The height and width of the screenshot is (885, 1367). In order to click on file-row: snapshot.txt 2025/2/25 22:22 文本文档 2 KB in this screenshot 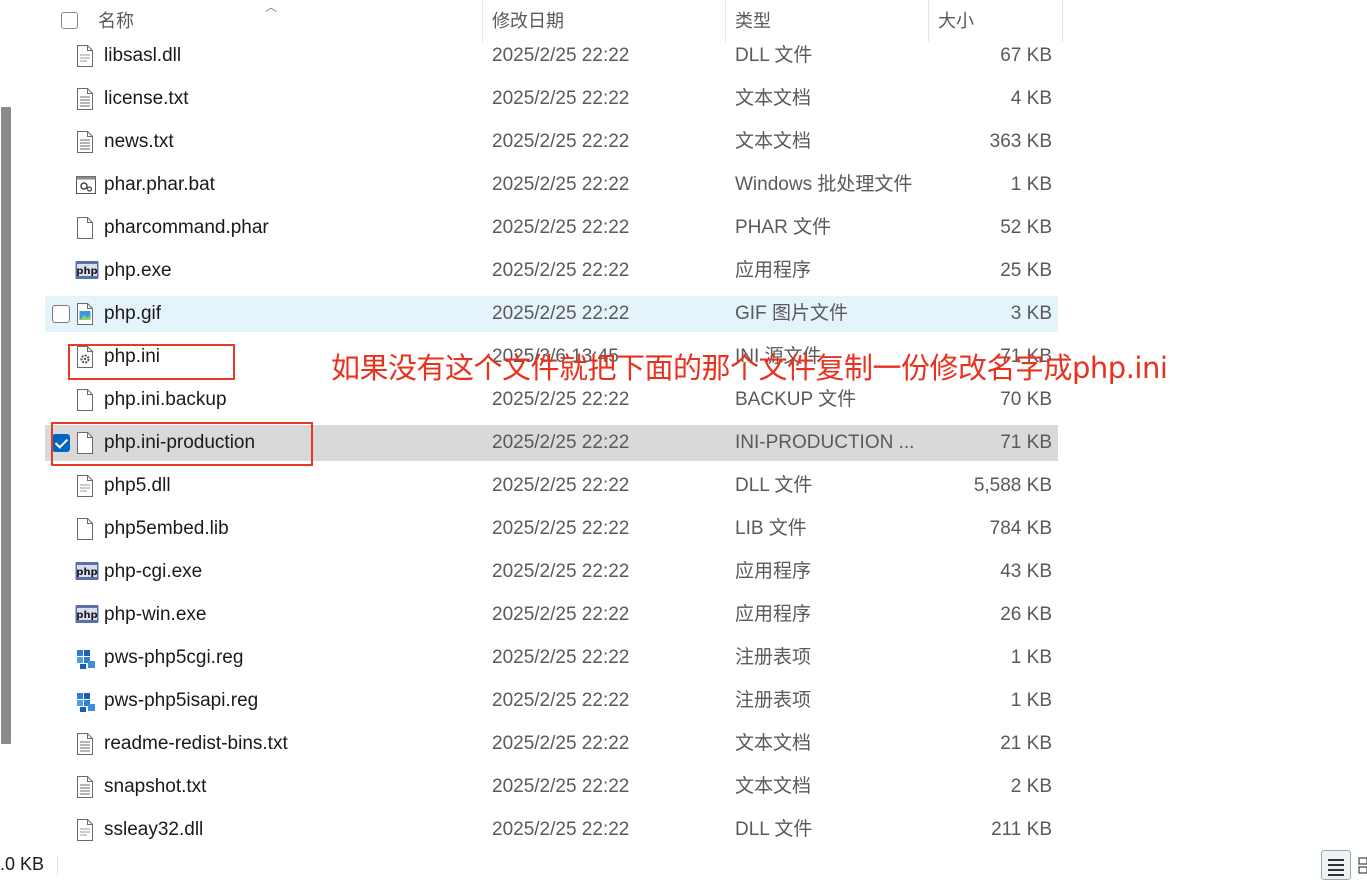, I will do `click(551, 787)`.